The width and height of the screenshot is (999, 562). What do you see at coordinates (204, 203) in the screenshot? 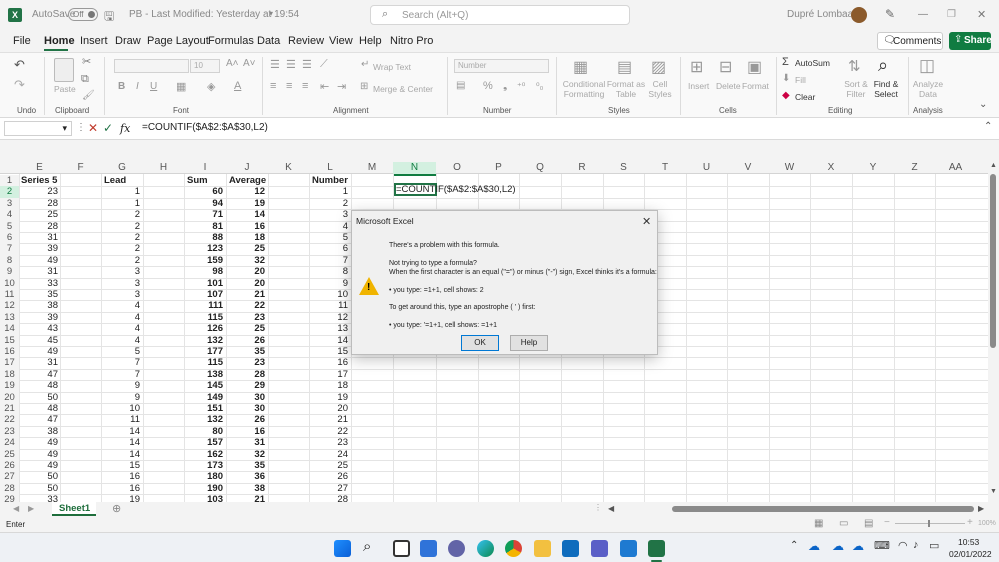
I see `cell: 94` at bounding box center [204, 203].